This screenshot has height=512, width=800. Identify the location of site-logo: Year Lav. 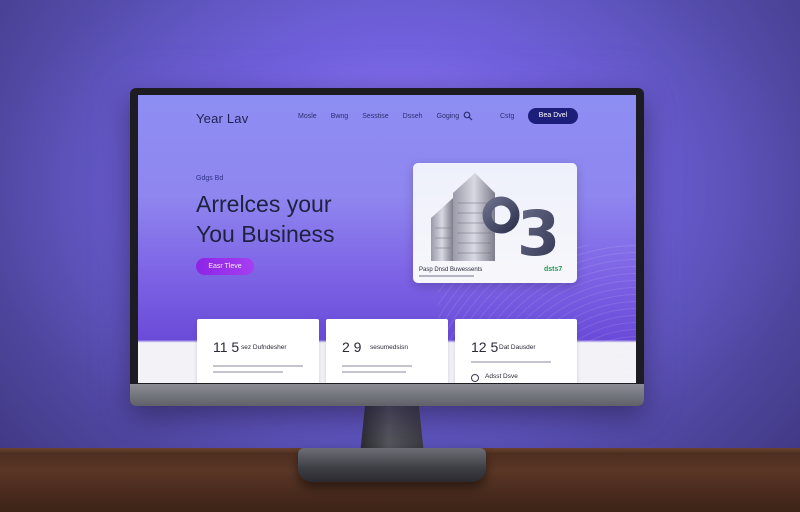
(222, 118).